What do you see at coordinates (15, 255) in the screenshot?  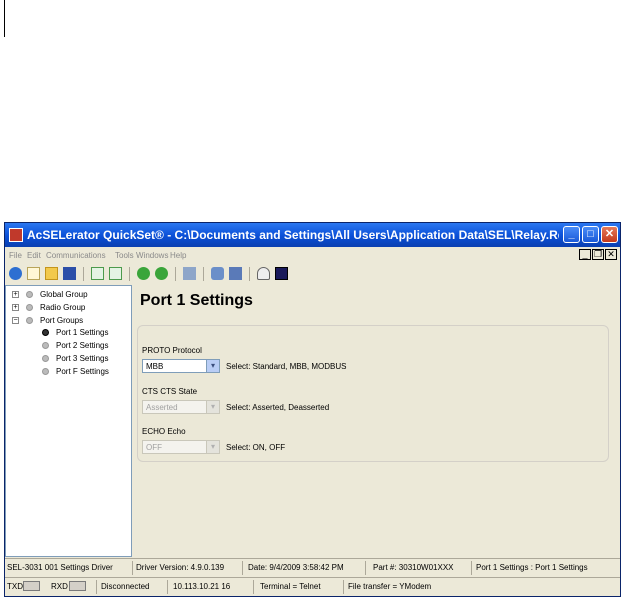 I see `menu-file: File` at bounding box center [15, 255].